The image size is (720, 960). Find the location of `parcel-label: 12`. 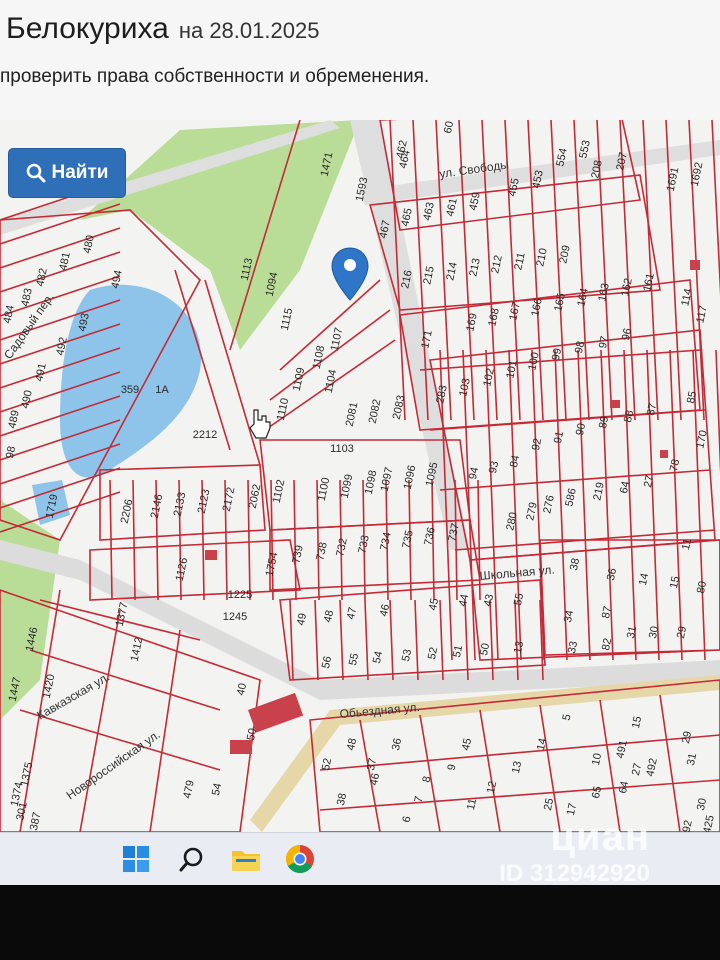

parcel-label: 12 is located at coordinates (492, 787).